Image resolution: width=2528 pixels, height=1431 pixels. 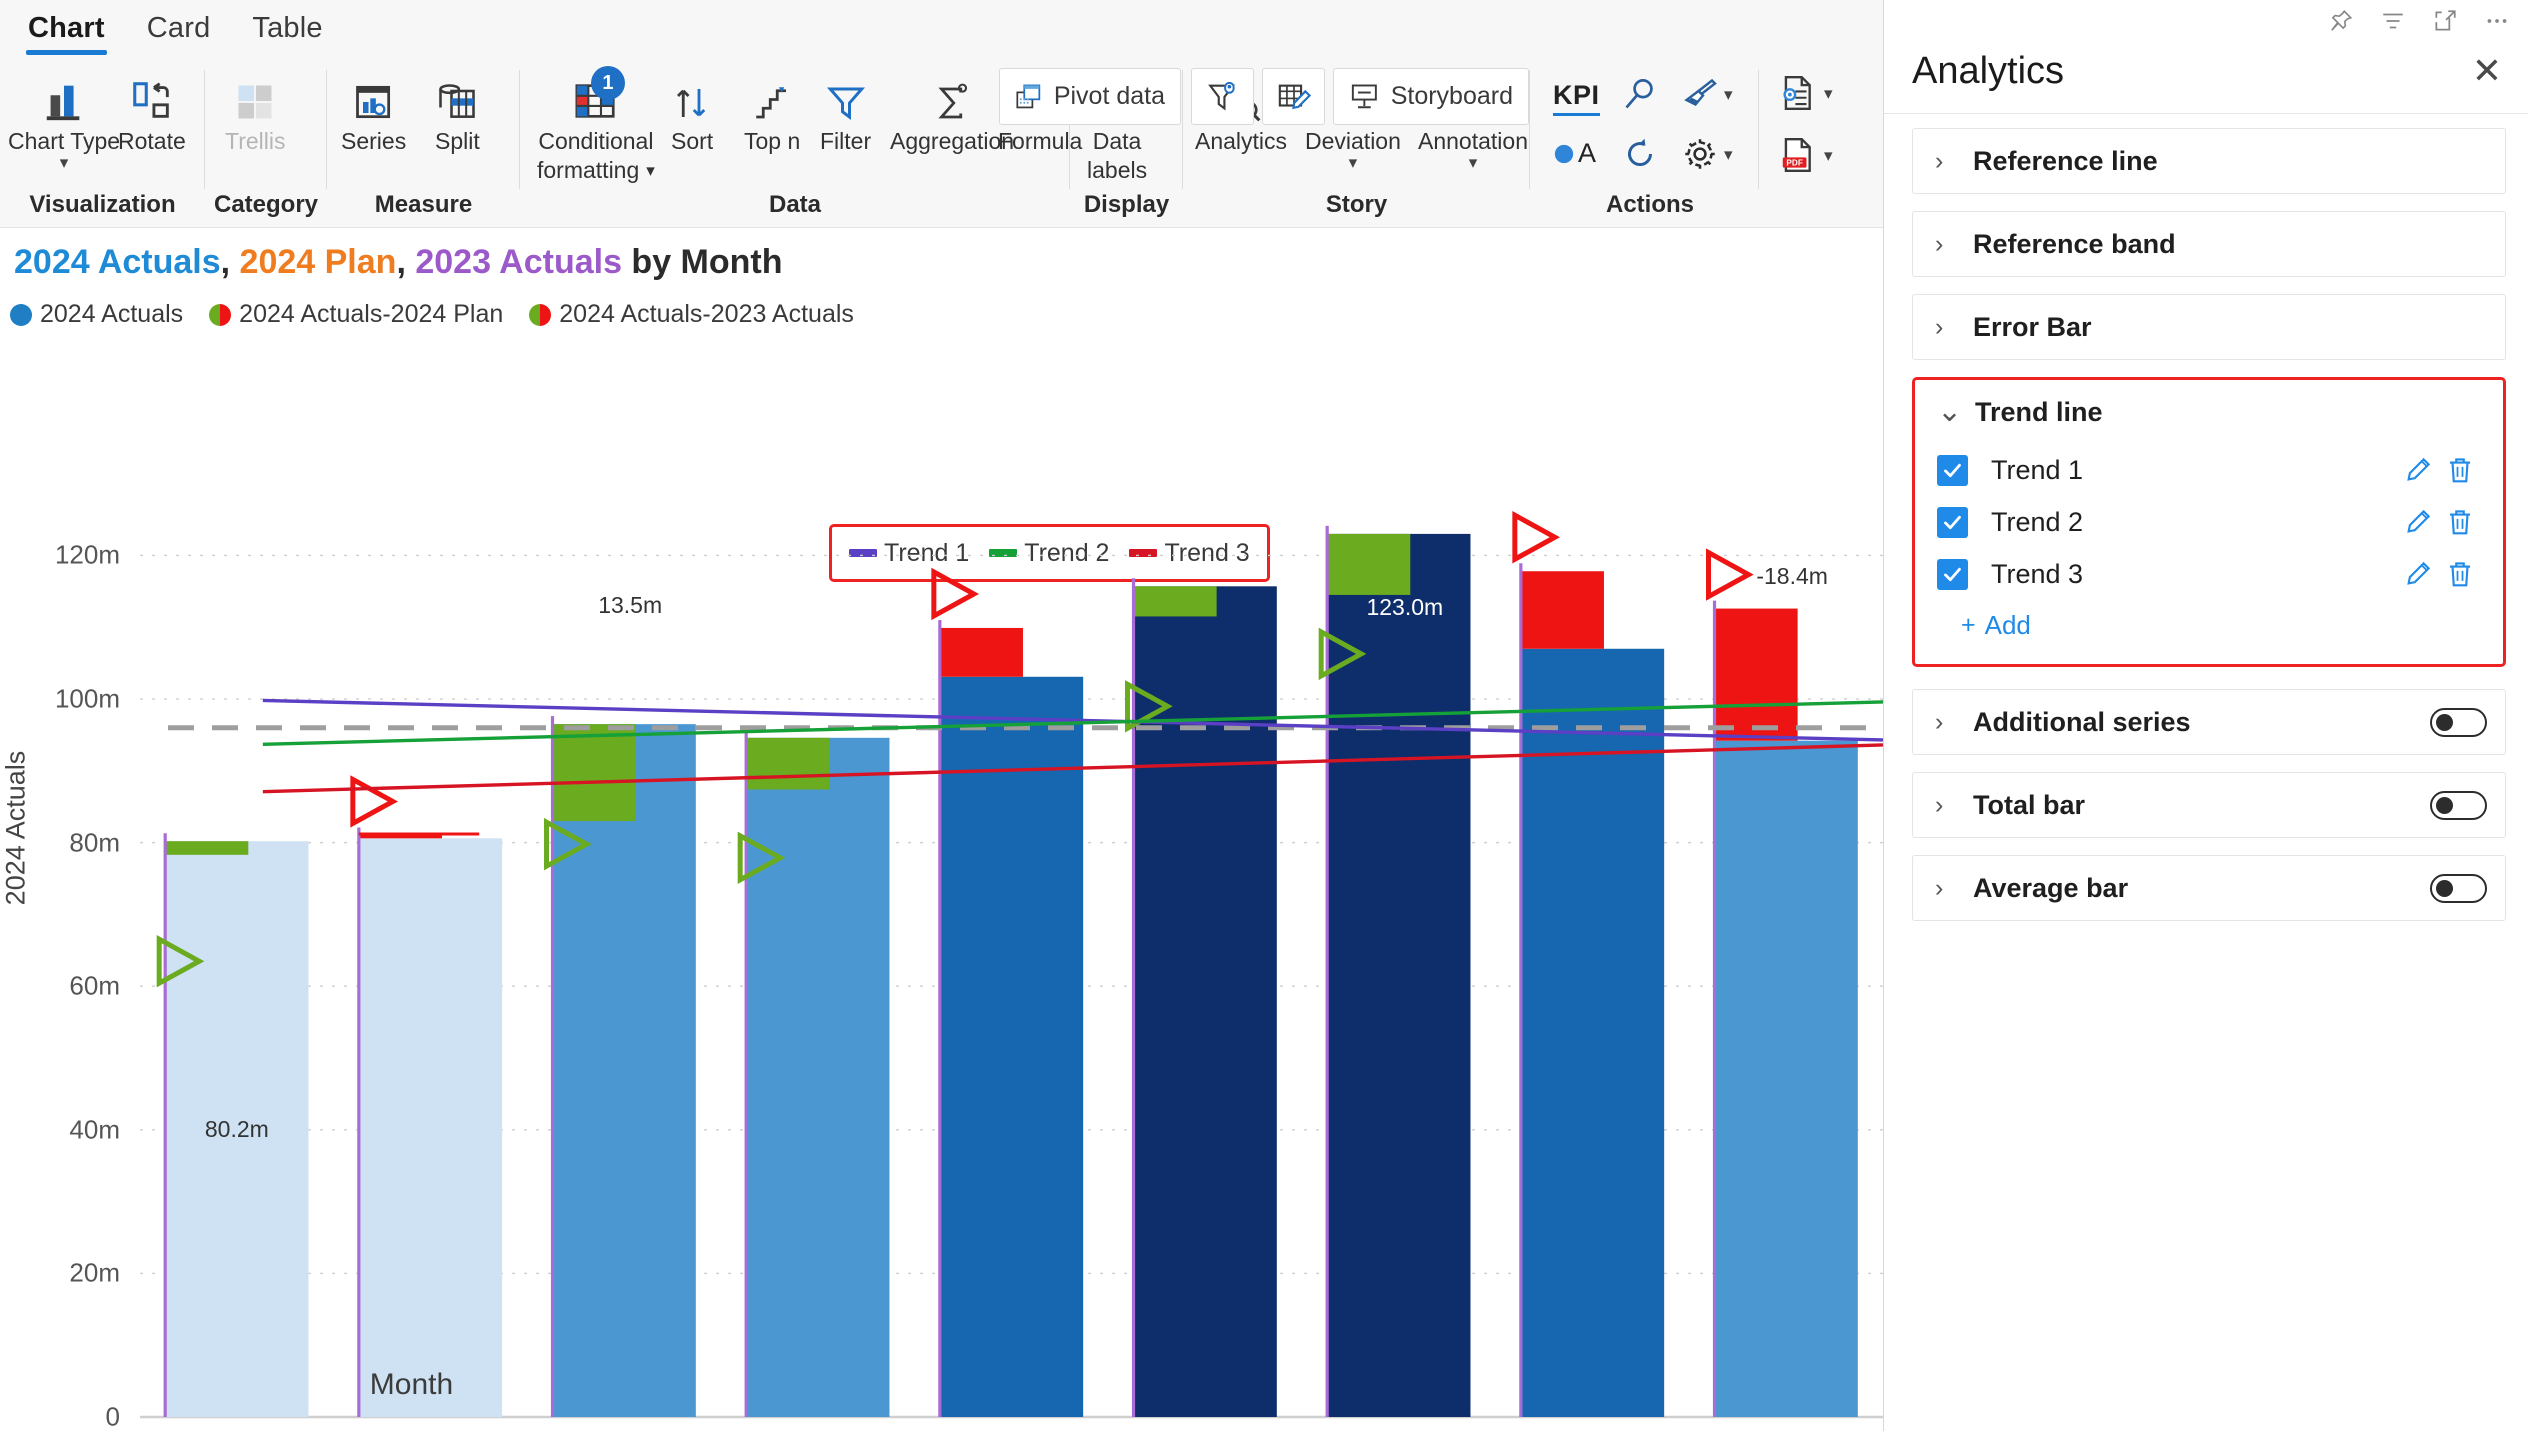 I want to click on filter-button: Filter, so click(x=845, y=111).